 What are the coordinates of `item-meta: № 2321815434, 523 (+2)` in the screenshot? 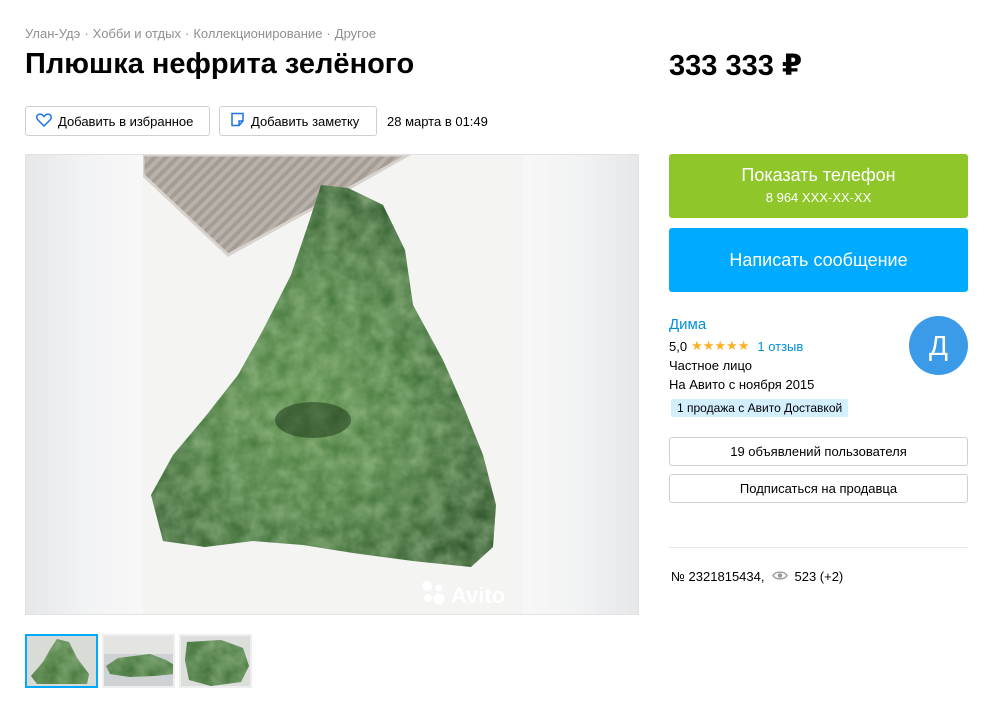 It's located at (757, 576).